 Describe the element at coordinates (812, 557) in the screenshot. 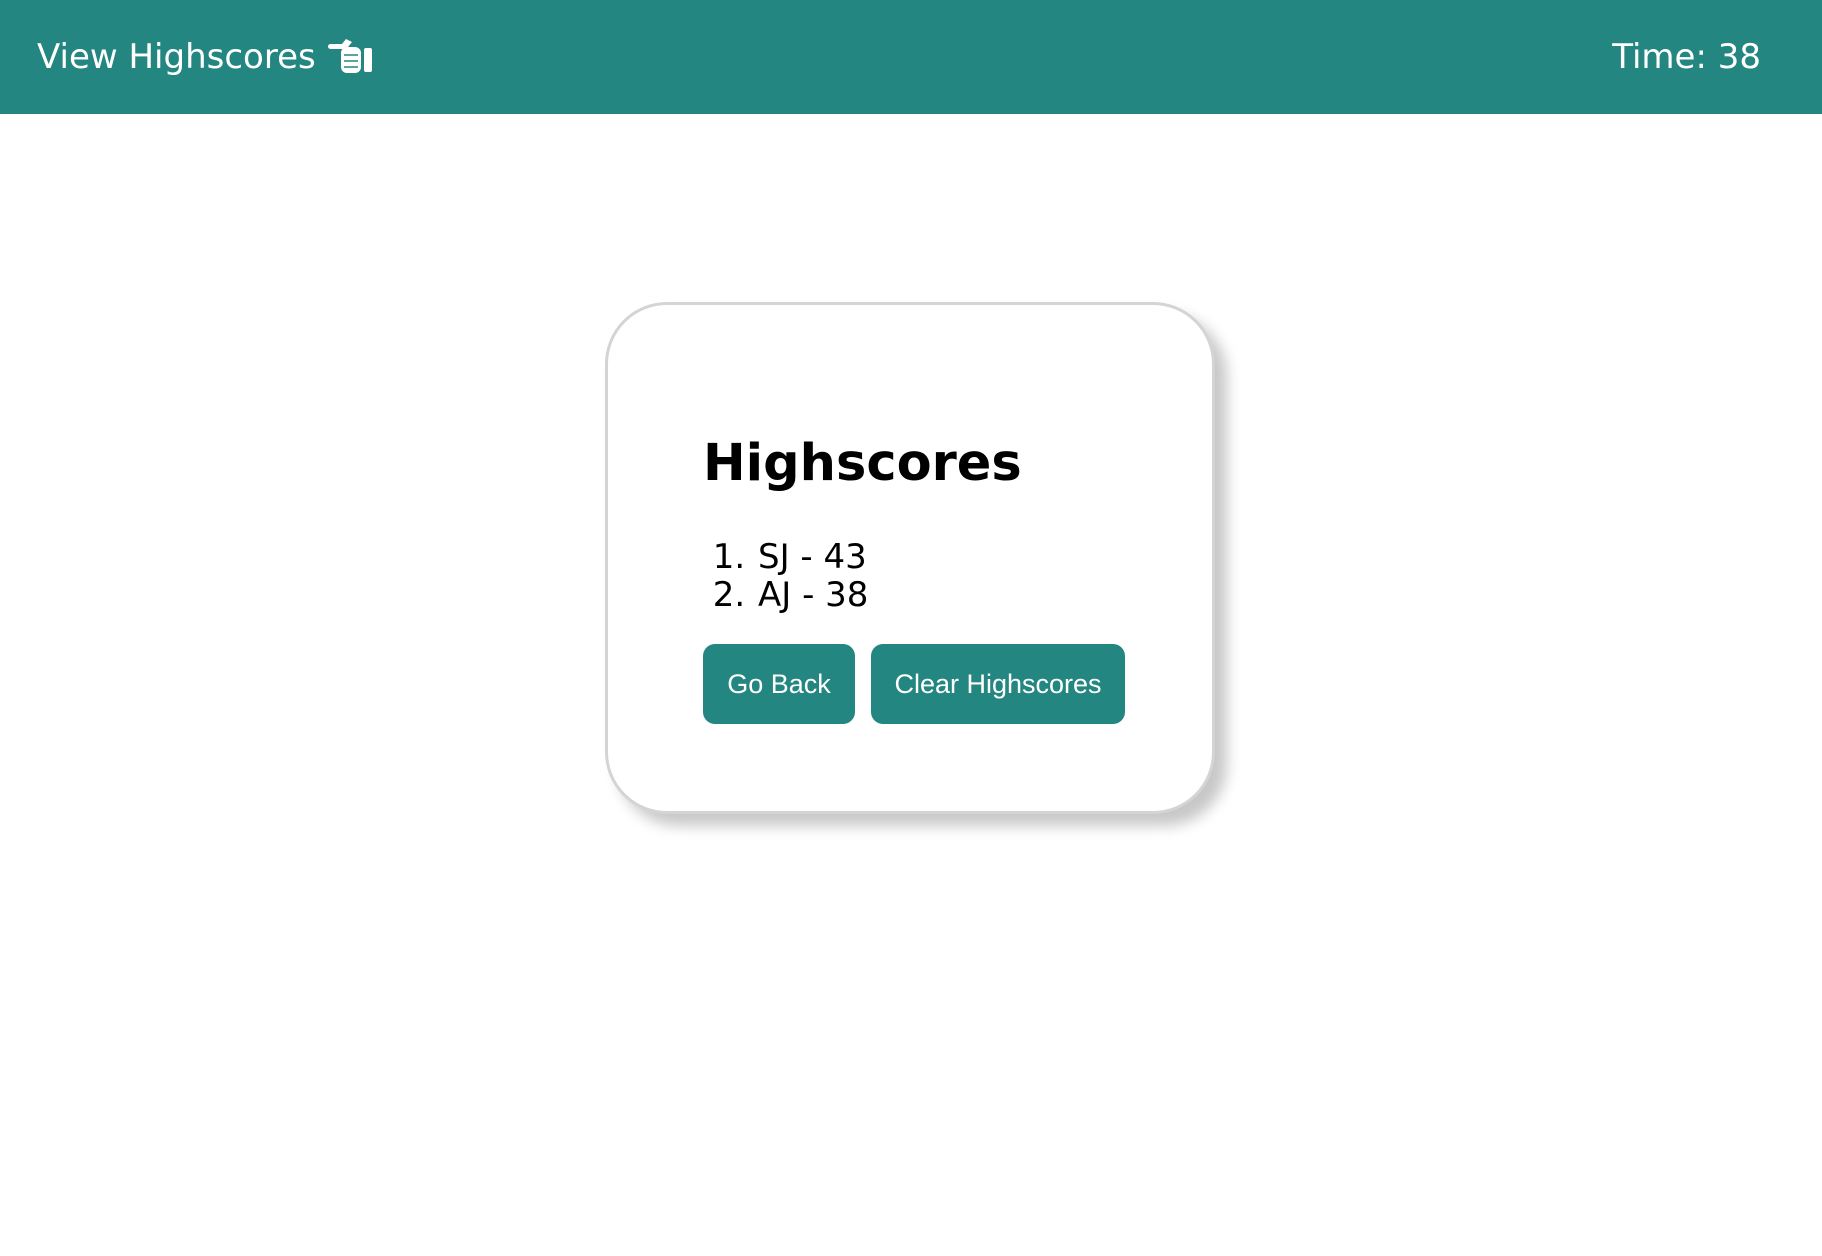

I see `list-item: SJ - 43` at that location.